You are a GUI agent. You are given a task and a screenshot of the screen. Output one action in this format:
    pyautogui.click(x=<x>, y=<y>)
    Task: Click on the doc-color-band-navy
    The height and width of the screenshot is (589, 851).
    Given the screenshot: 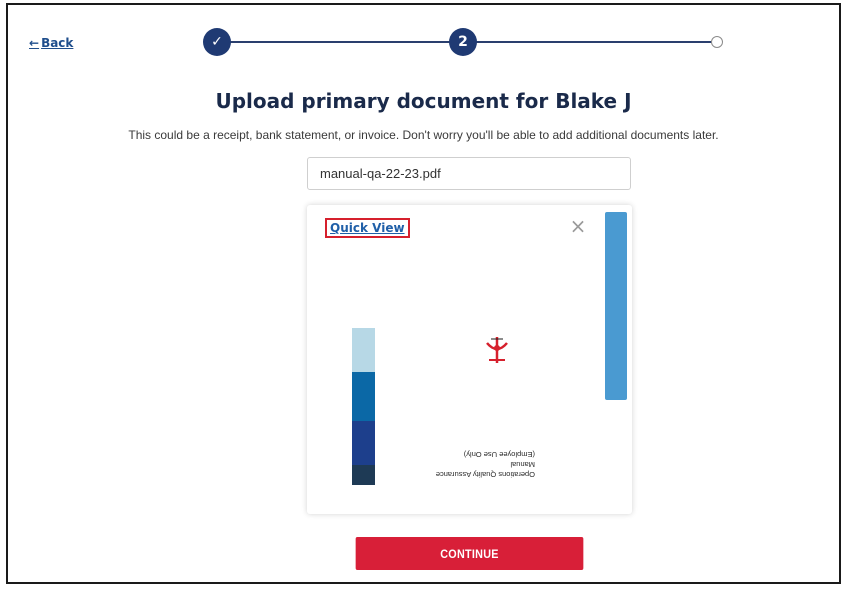 What is the action you would take?
    pyautogui.click(x=363, y=443)
    